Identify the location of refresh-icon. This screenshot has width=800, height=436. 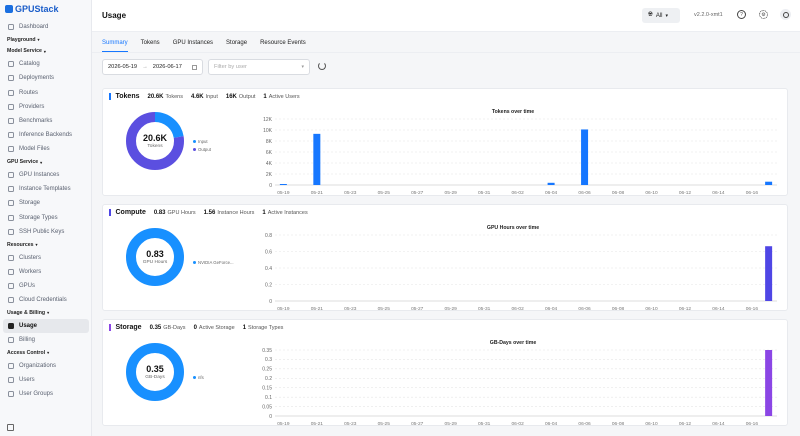
(322, 66).